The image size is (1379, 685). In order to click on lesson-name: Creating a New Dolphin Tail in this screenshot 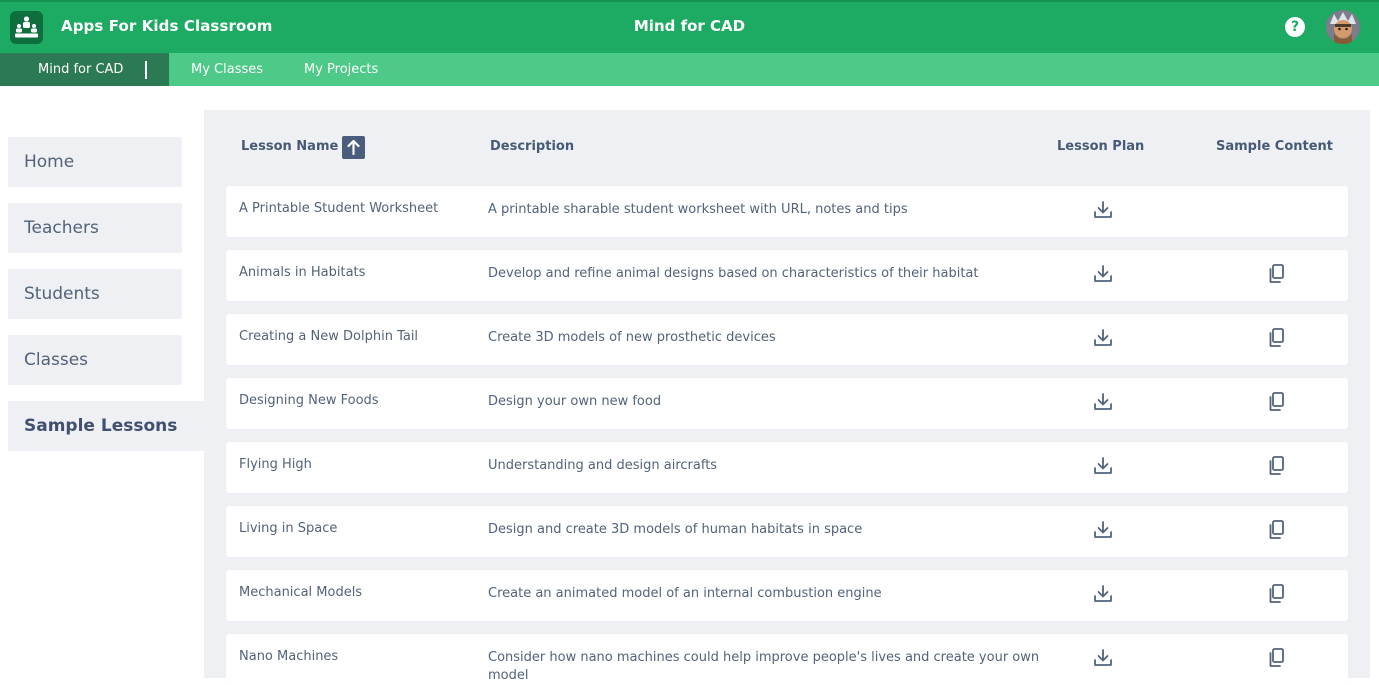, I will do `click(329, 336)`.